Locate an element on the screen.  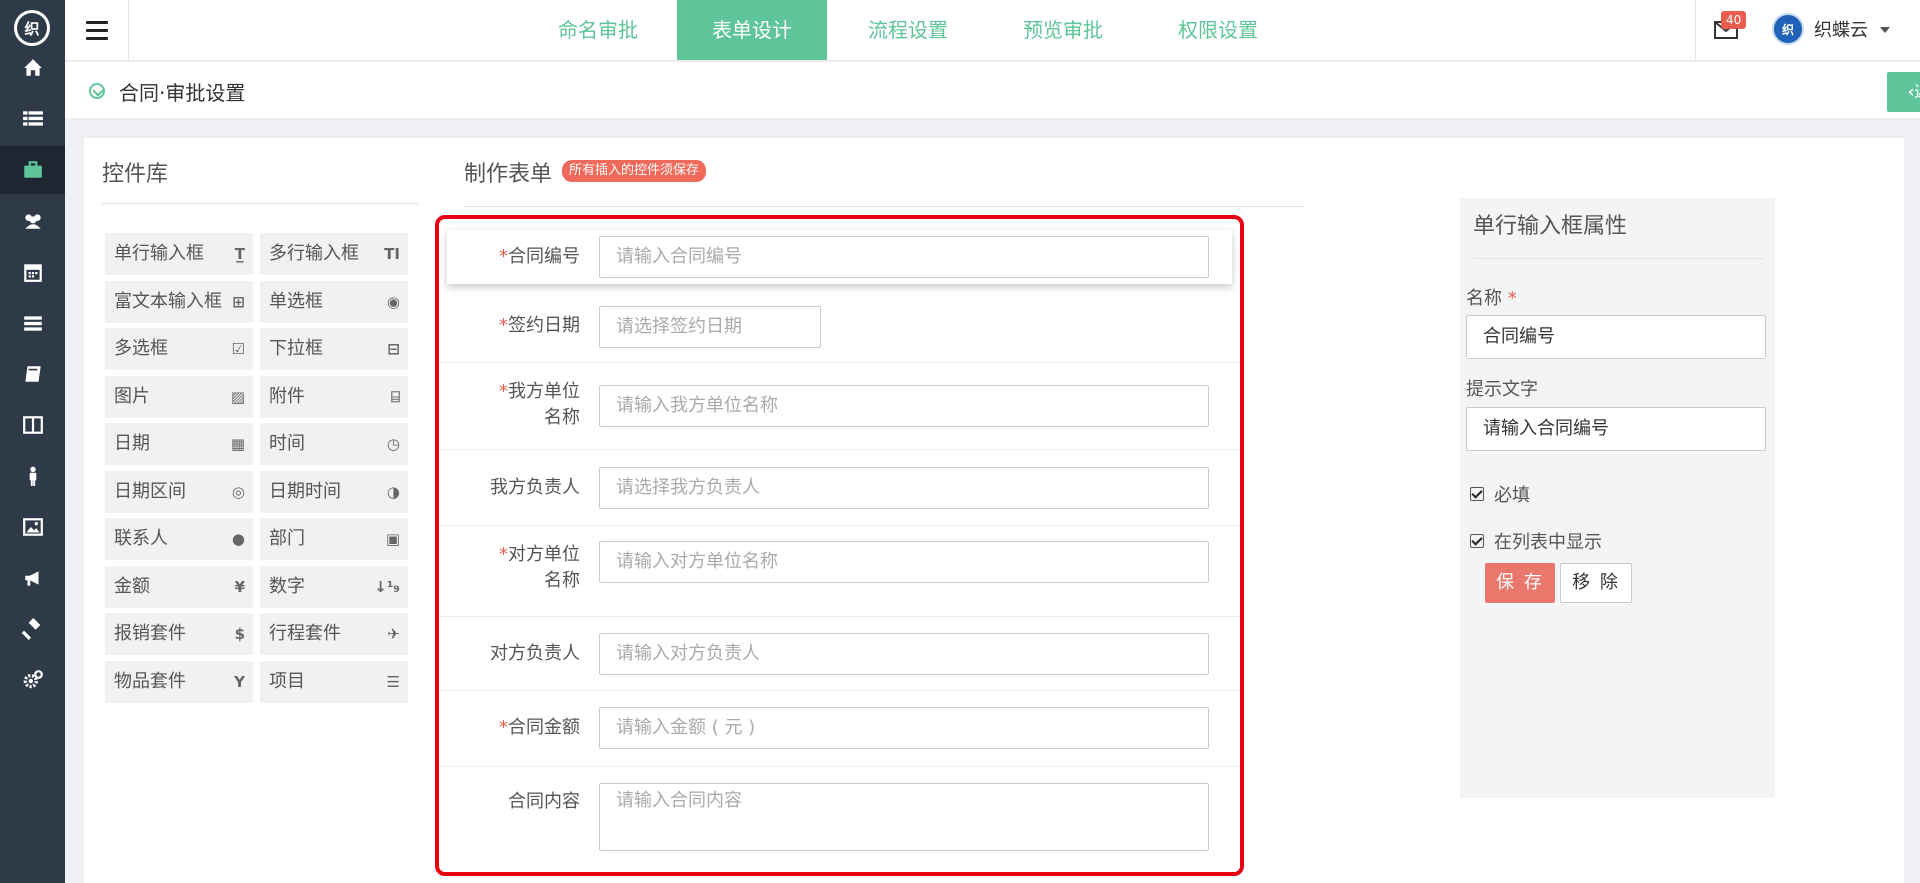
megaphone-icon is located at coordinates (31, 578).